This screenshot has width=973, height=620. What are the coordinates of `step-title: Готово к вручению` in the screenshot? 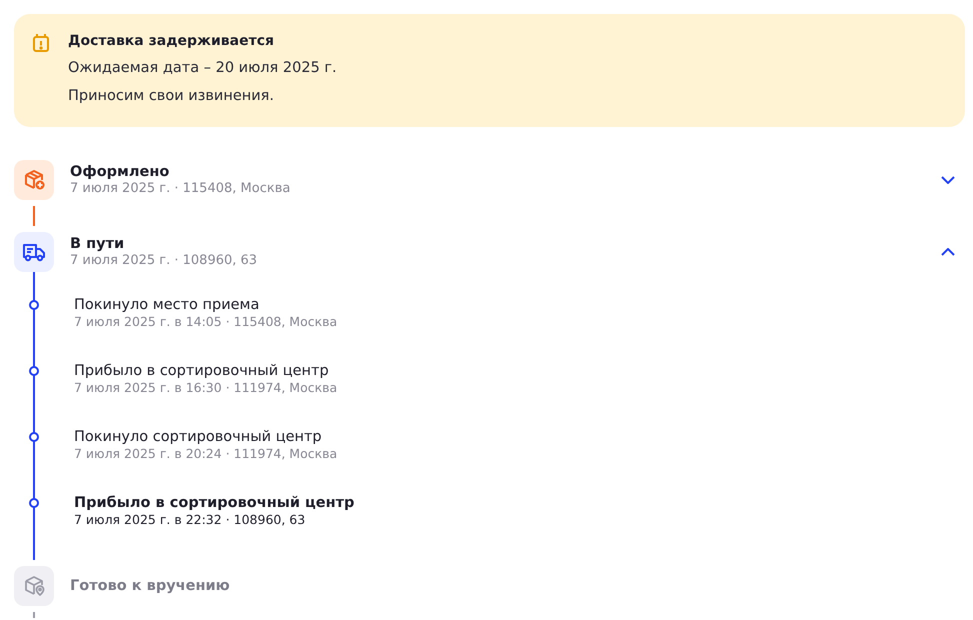 It's located at (150, 586).